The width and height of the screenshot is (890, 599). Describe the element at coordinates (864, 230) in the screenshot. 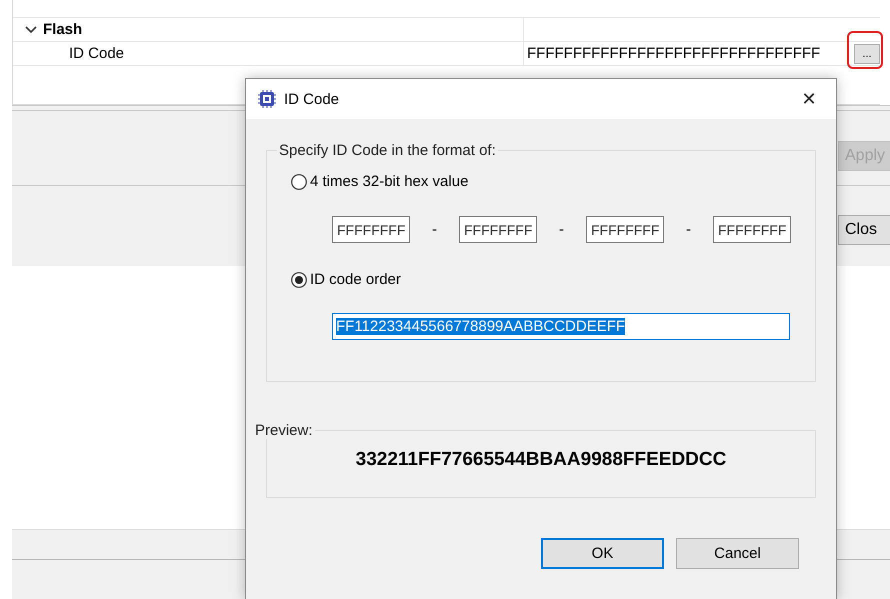

I see `close-button: Clos` at that location.